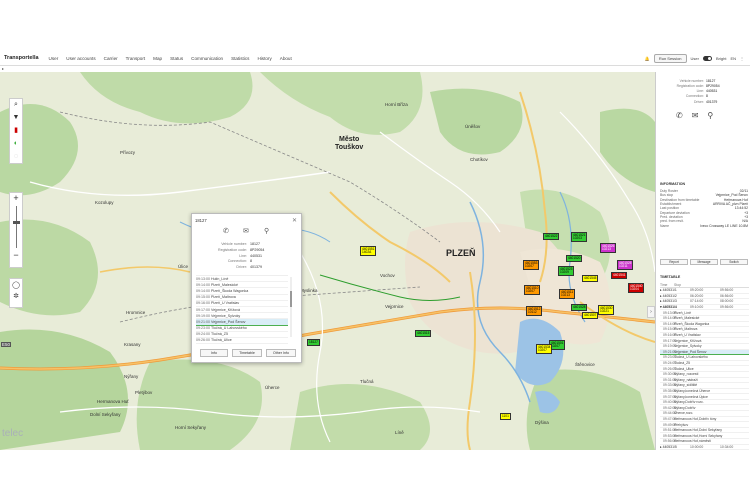 This screenshot has height=500, width=750. What do you see at coordinates (674, 262) in the screenshot?
I see `report-button: Report` at bounding box center [674, 262].